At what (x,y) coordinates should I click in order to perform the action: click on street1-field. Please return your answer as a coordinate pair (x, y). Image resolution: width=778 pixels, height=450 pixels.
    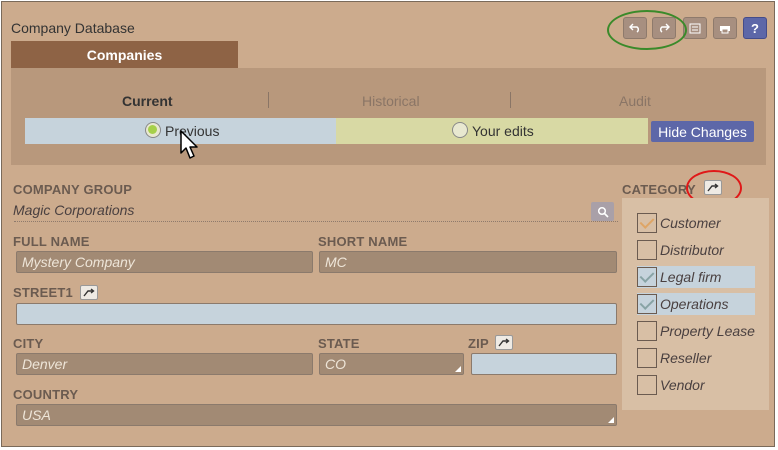
    Looking at the image, I should click on (316, 314).